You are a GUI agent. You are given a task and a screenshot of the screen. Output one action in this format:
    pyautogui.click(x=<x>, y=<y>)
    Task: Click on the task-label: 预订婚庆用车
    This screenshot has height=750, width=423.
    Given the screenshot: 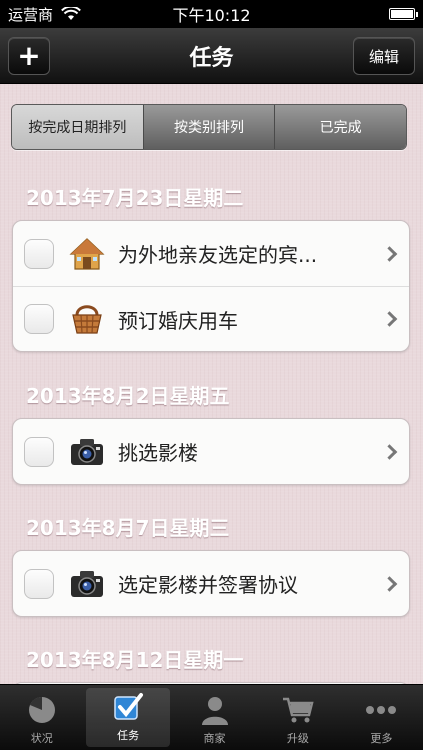 What is the action you would take?
    pyautogui.click(x=178, y=320)
    